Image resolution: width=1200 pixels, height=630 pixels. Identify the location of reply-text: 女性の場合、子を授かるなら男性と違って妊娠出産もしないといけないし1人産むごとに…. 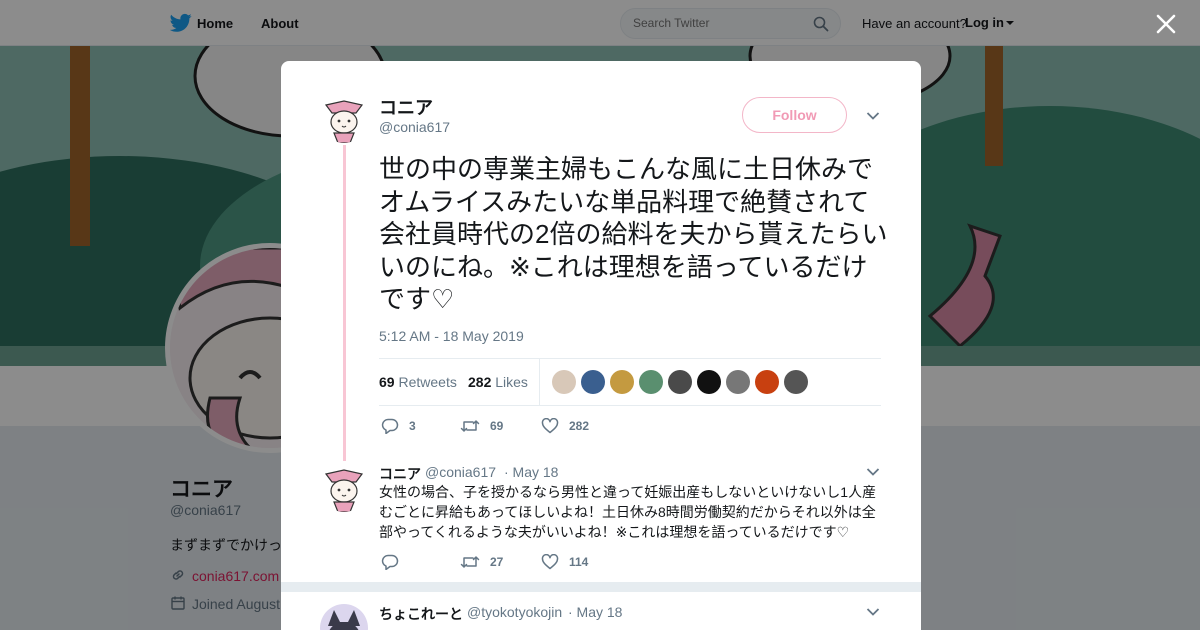
(628, 512).